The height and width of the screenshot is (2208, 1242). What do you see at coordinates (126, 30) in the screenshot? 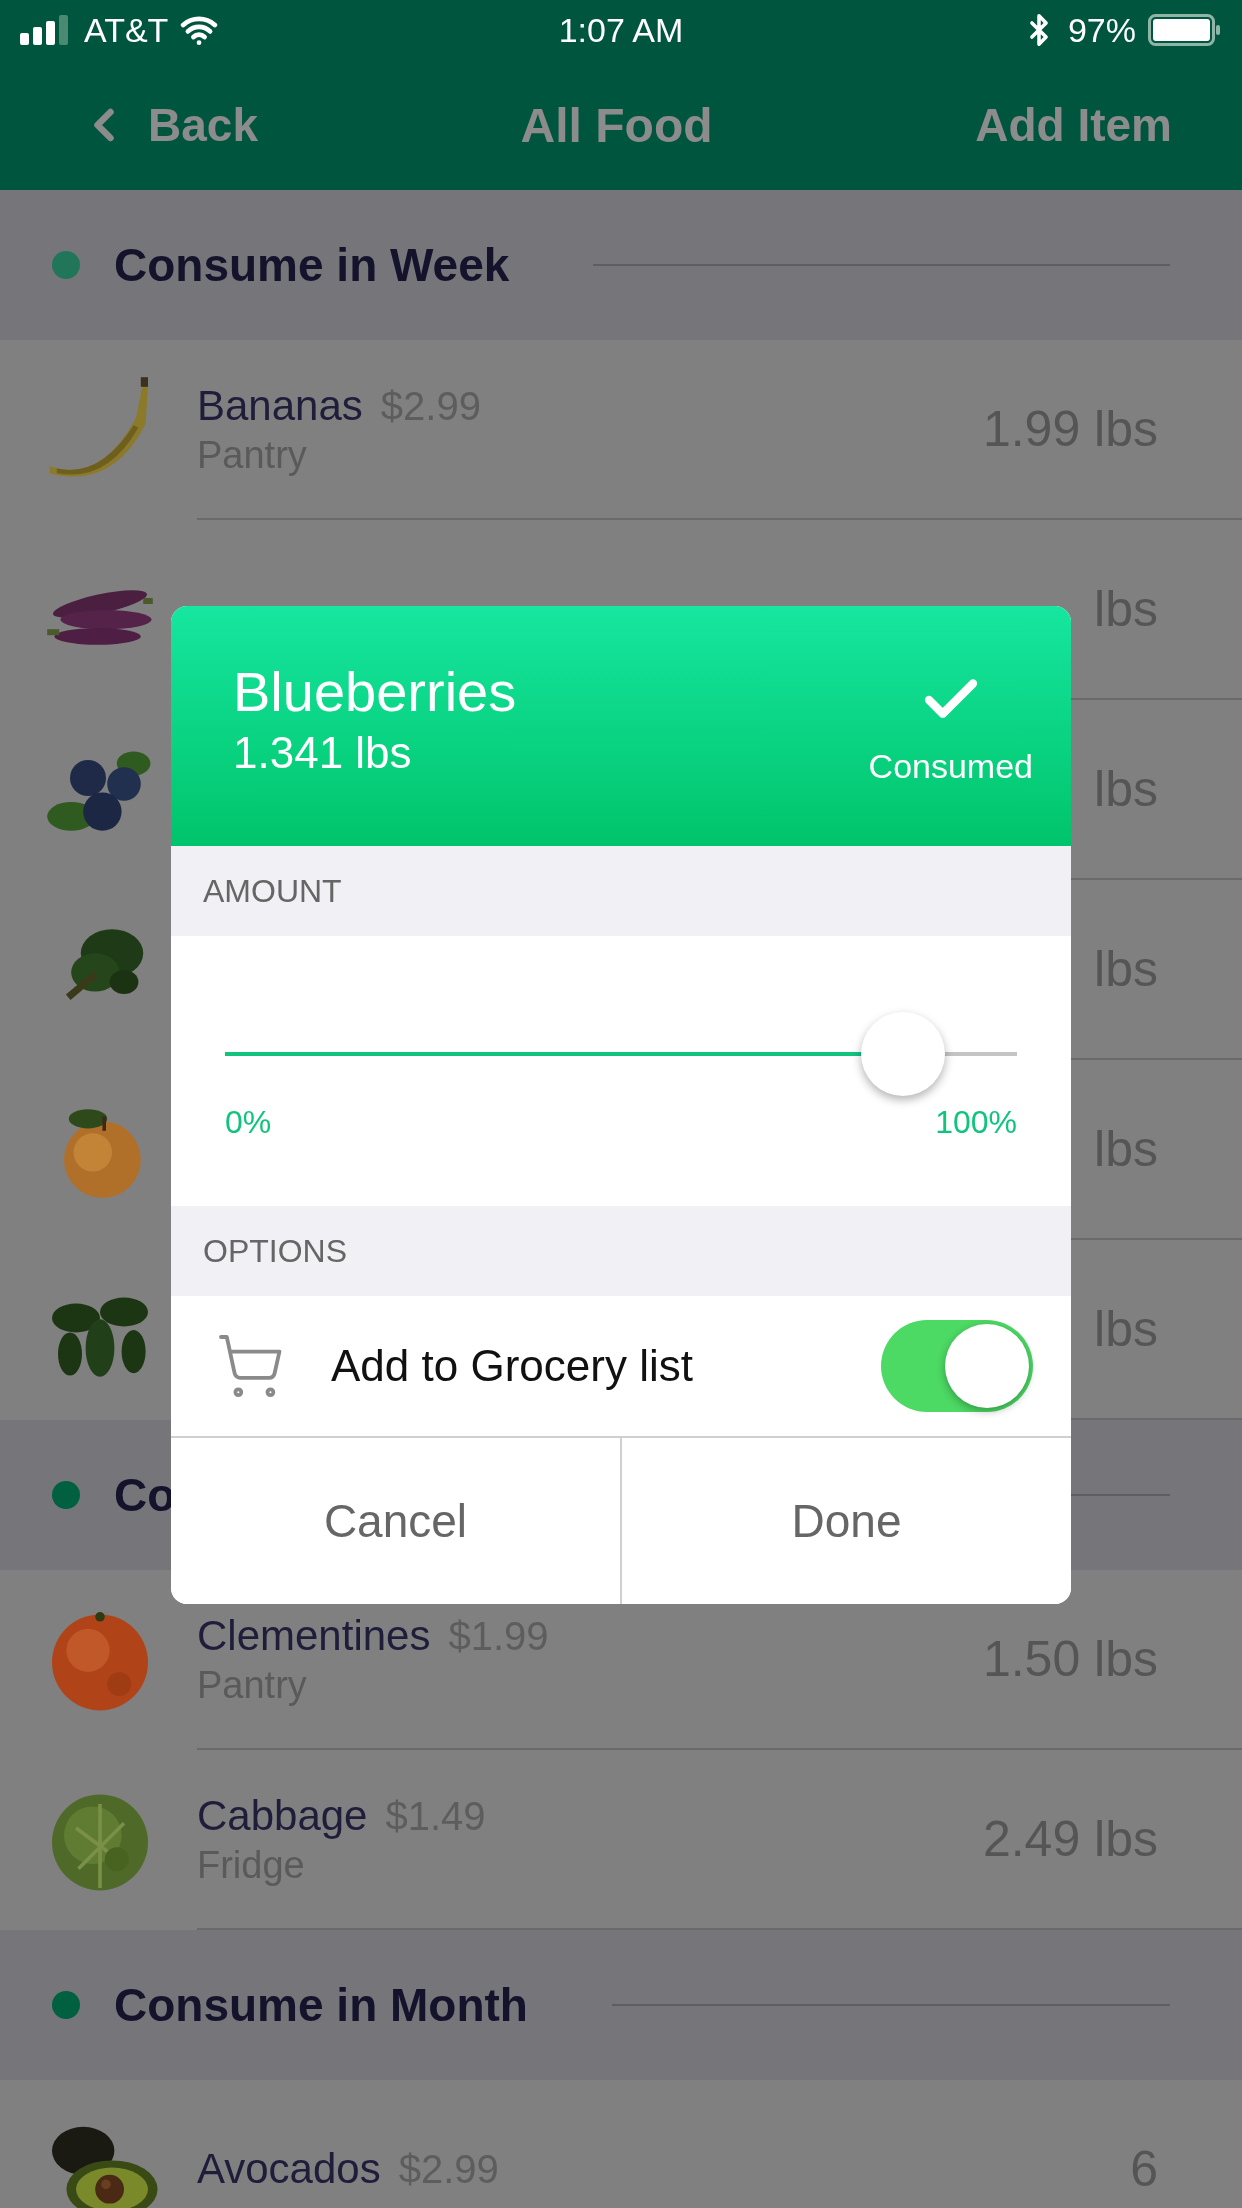
I see `carrier-name: AT&T` at bounding box center [126, 30].